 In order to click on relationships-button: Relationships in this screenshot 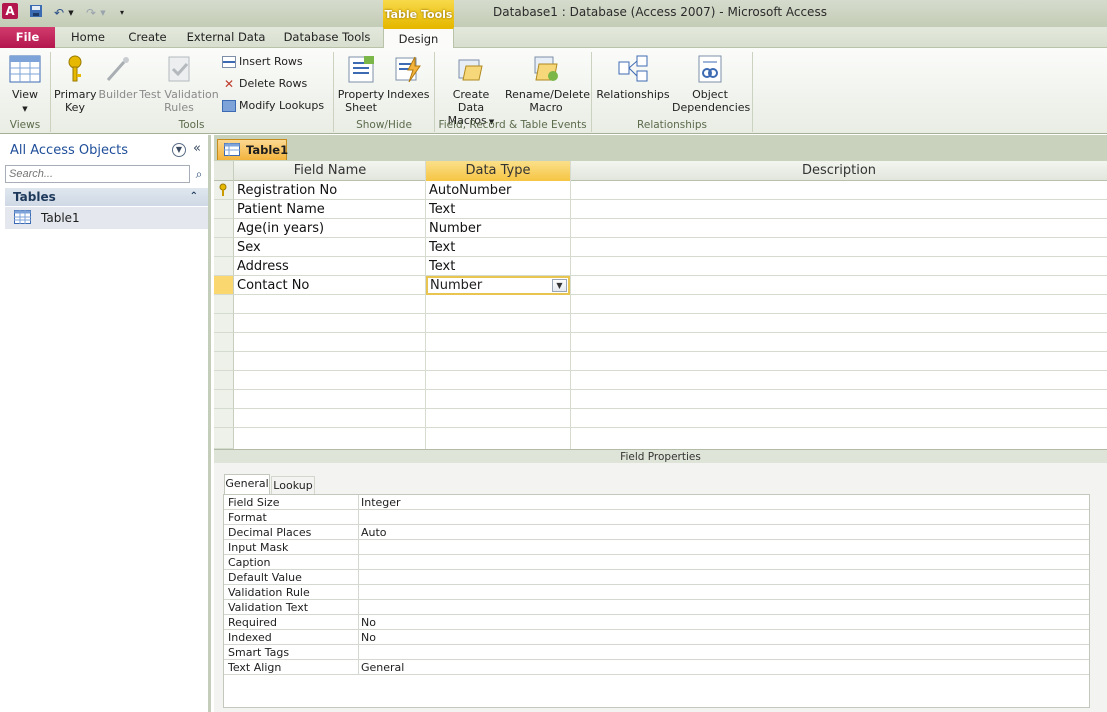, I will do `click(633, 77)`.